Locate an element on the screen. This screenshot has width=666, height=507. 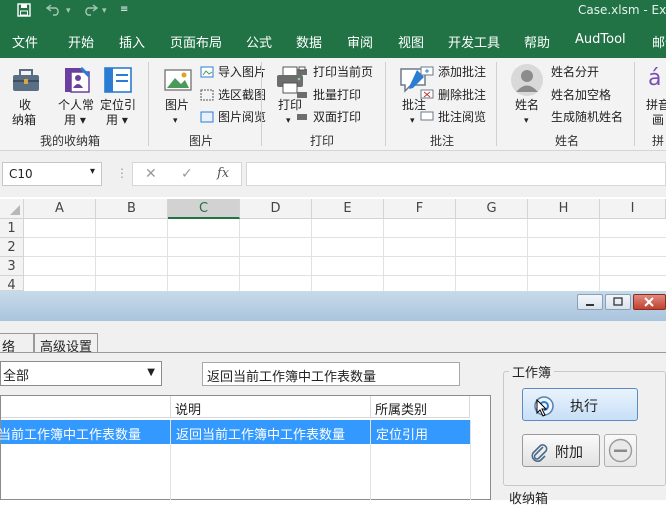
column-header-selected: C is located at coordinates (204, 209).